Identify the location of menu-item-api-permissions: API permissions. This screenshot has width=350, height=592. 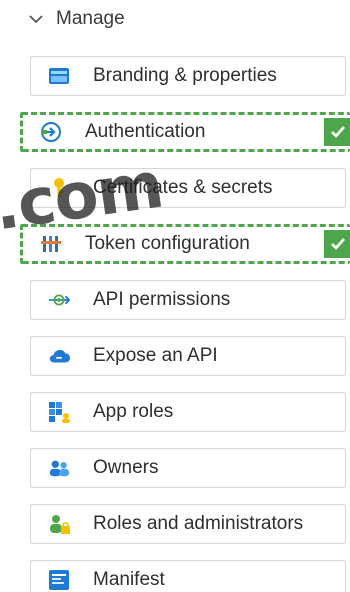
(188, 300).